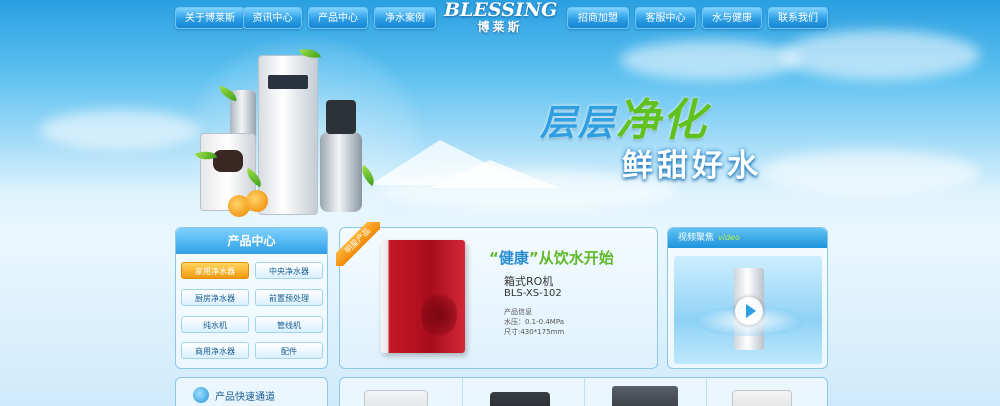  I want to click on nav-contact: 联系我们, so click(798, 18).